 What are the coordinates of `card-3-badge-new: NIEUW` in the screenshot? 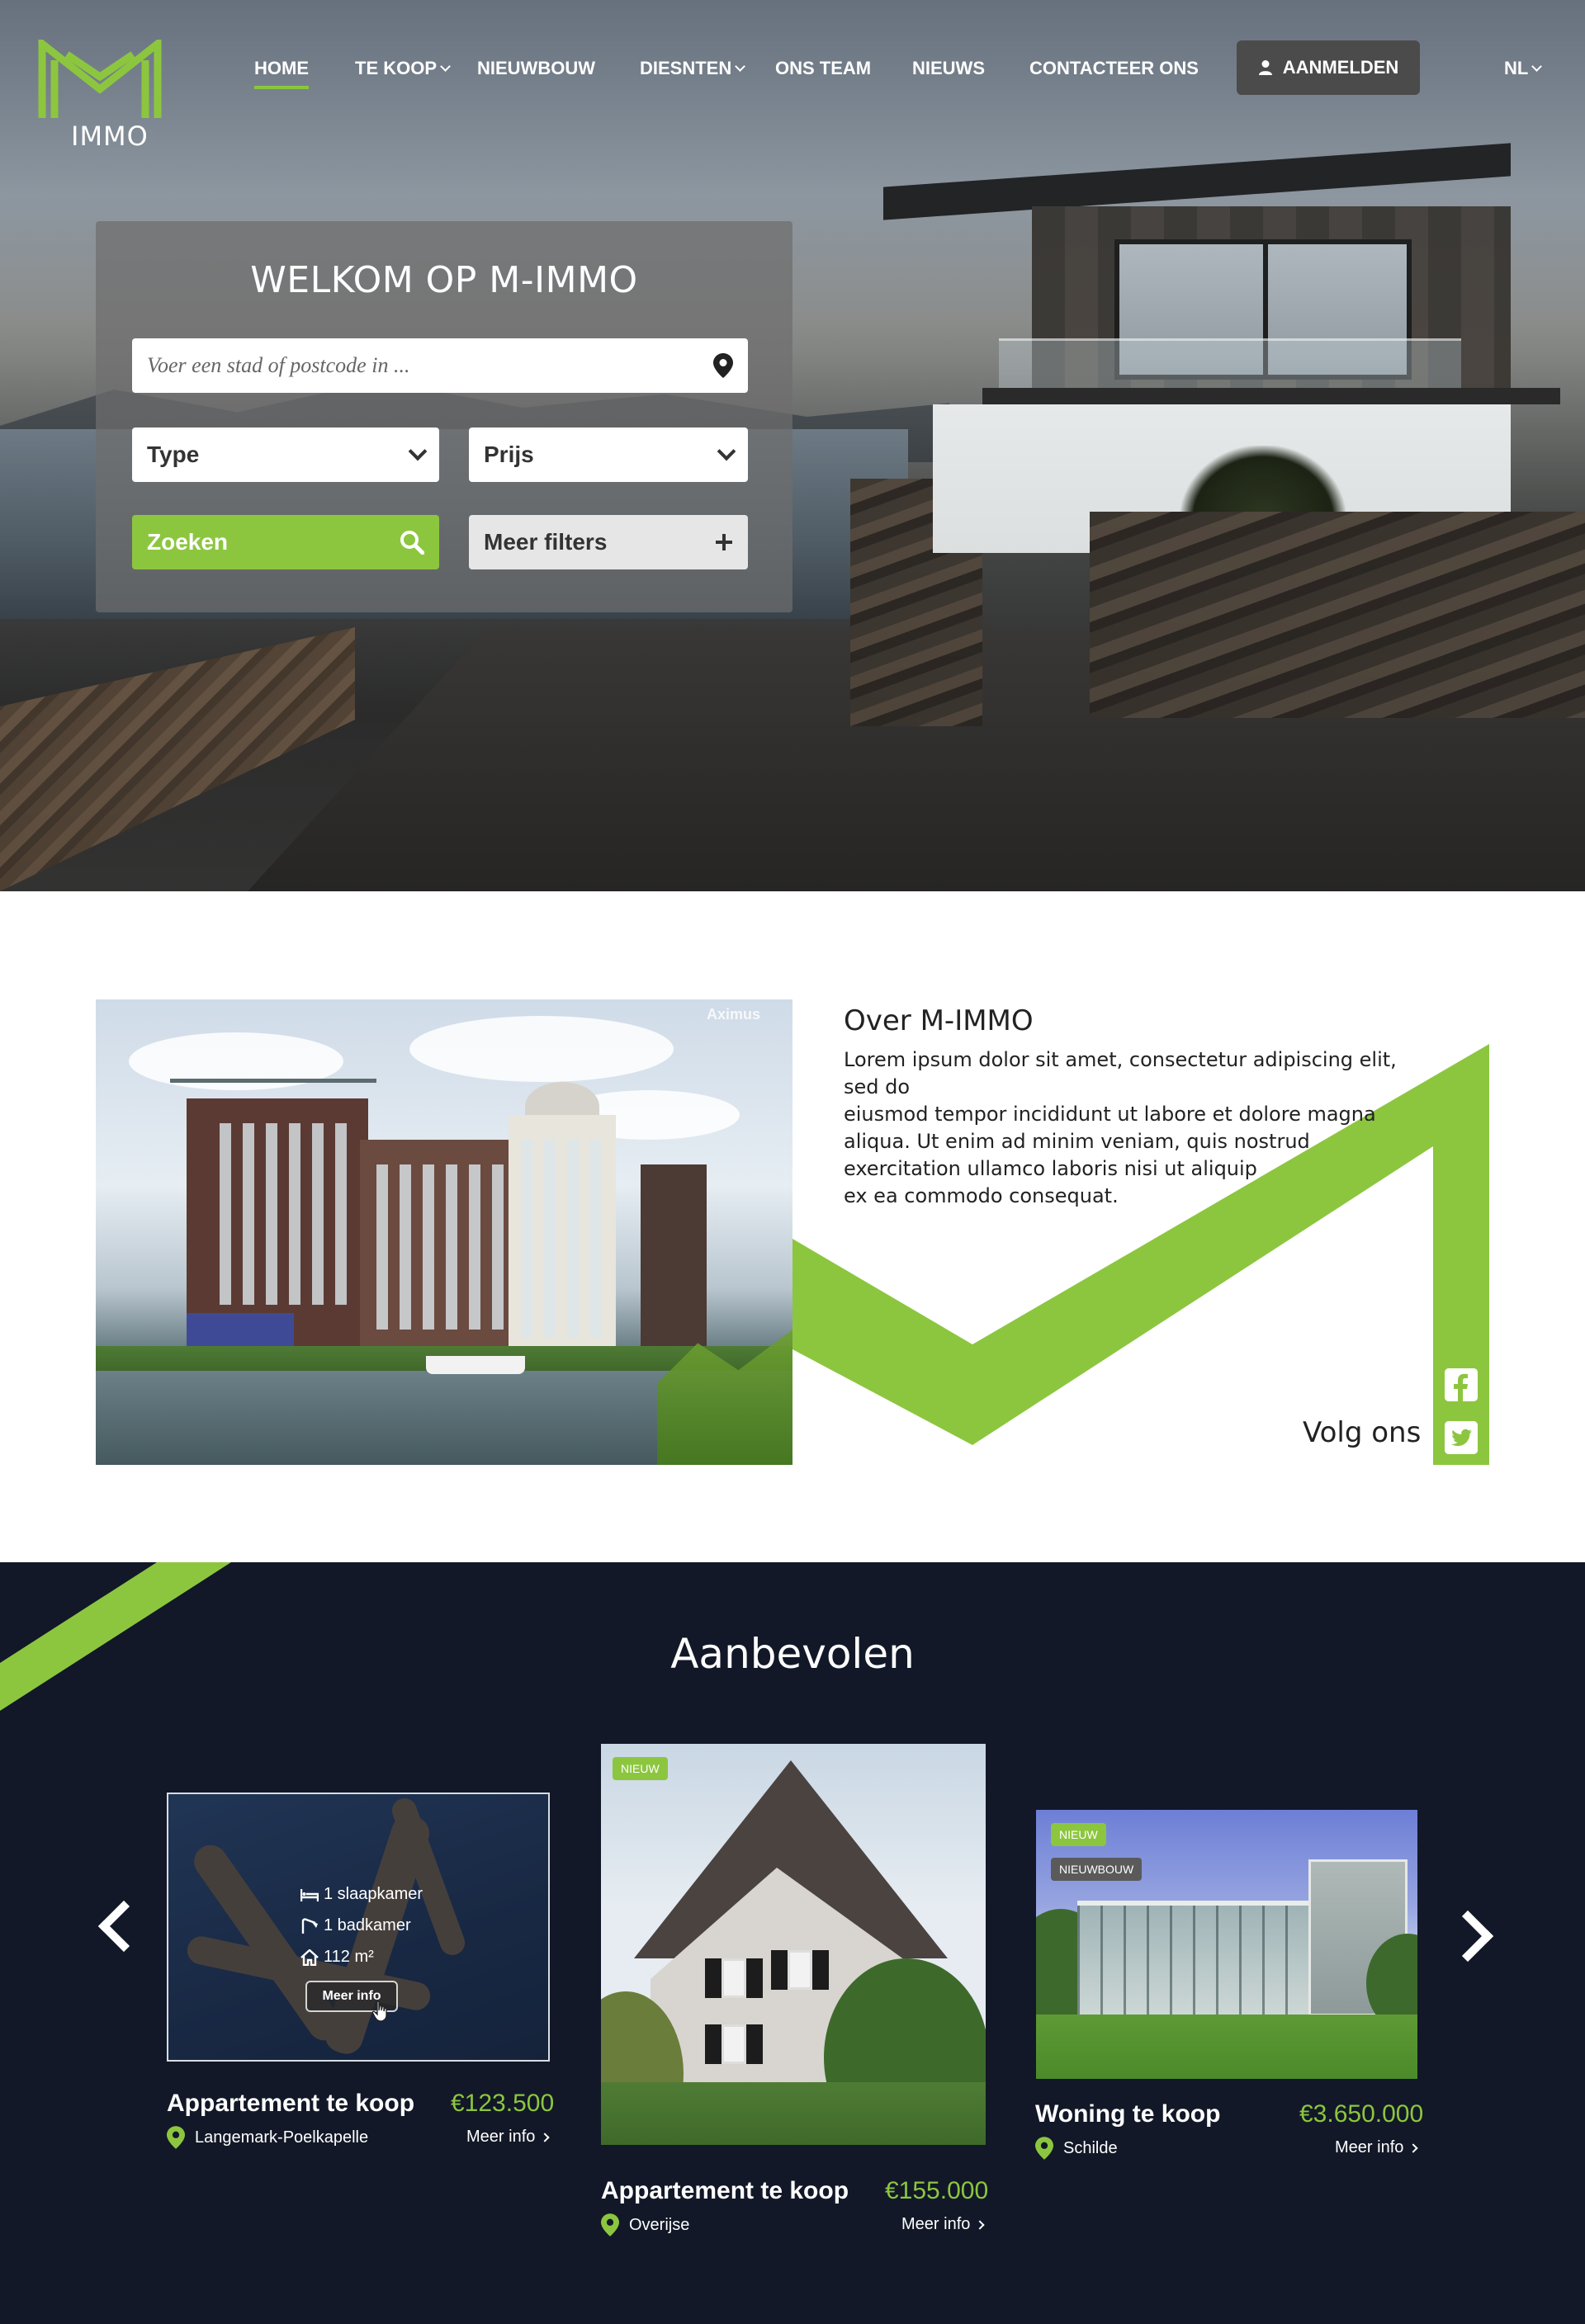 It's located at (1079, 1835).